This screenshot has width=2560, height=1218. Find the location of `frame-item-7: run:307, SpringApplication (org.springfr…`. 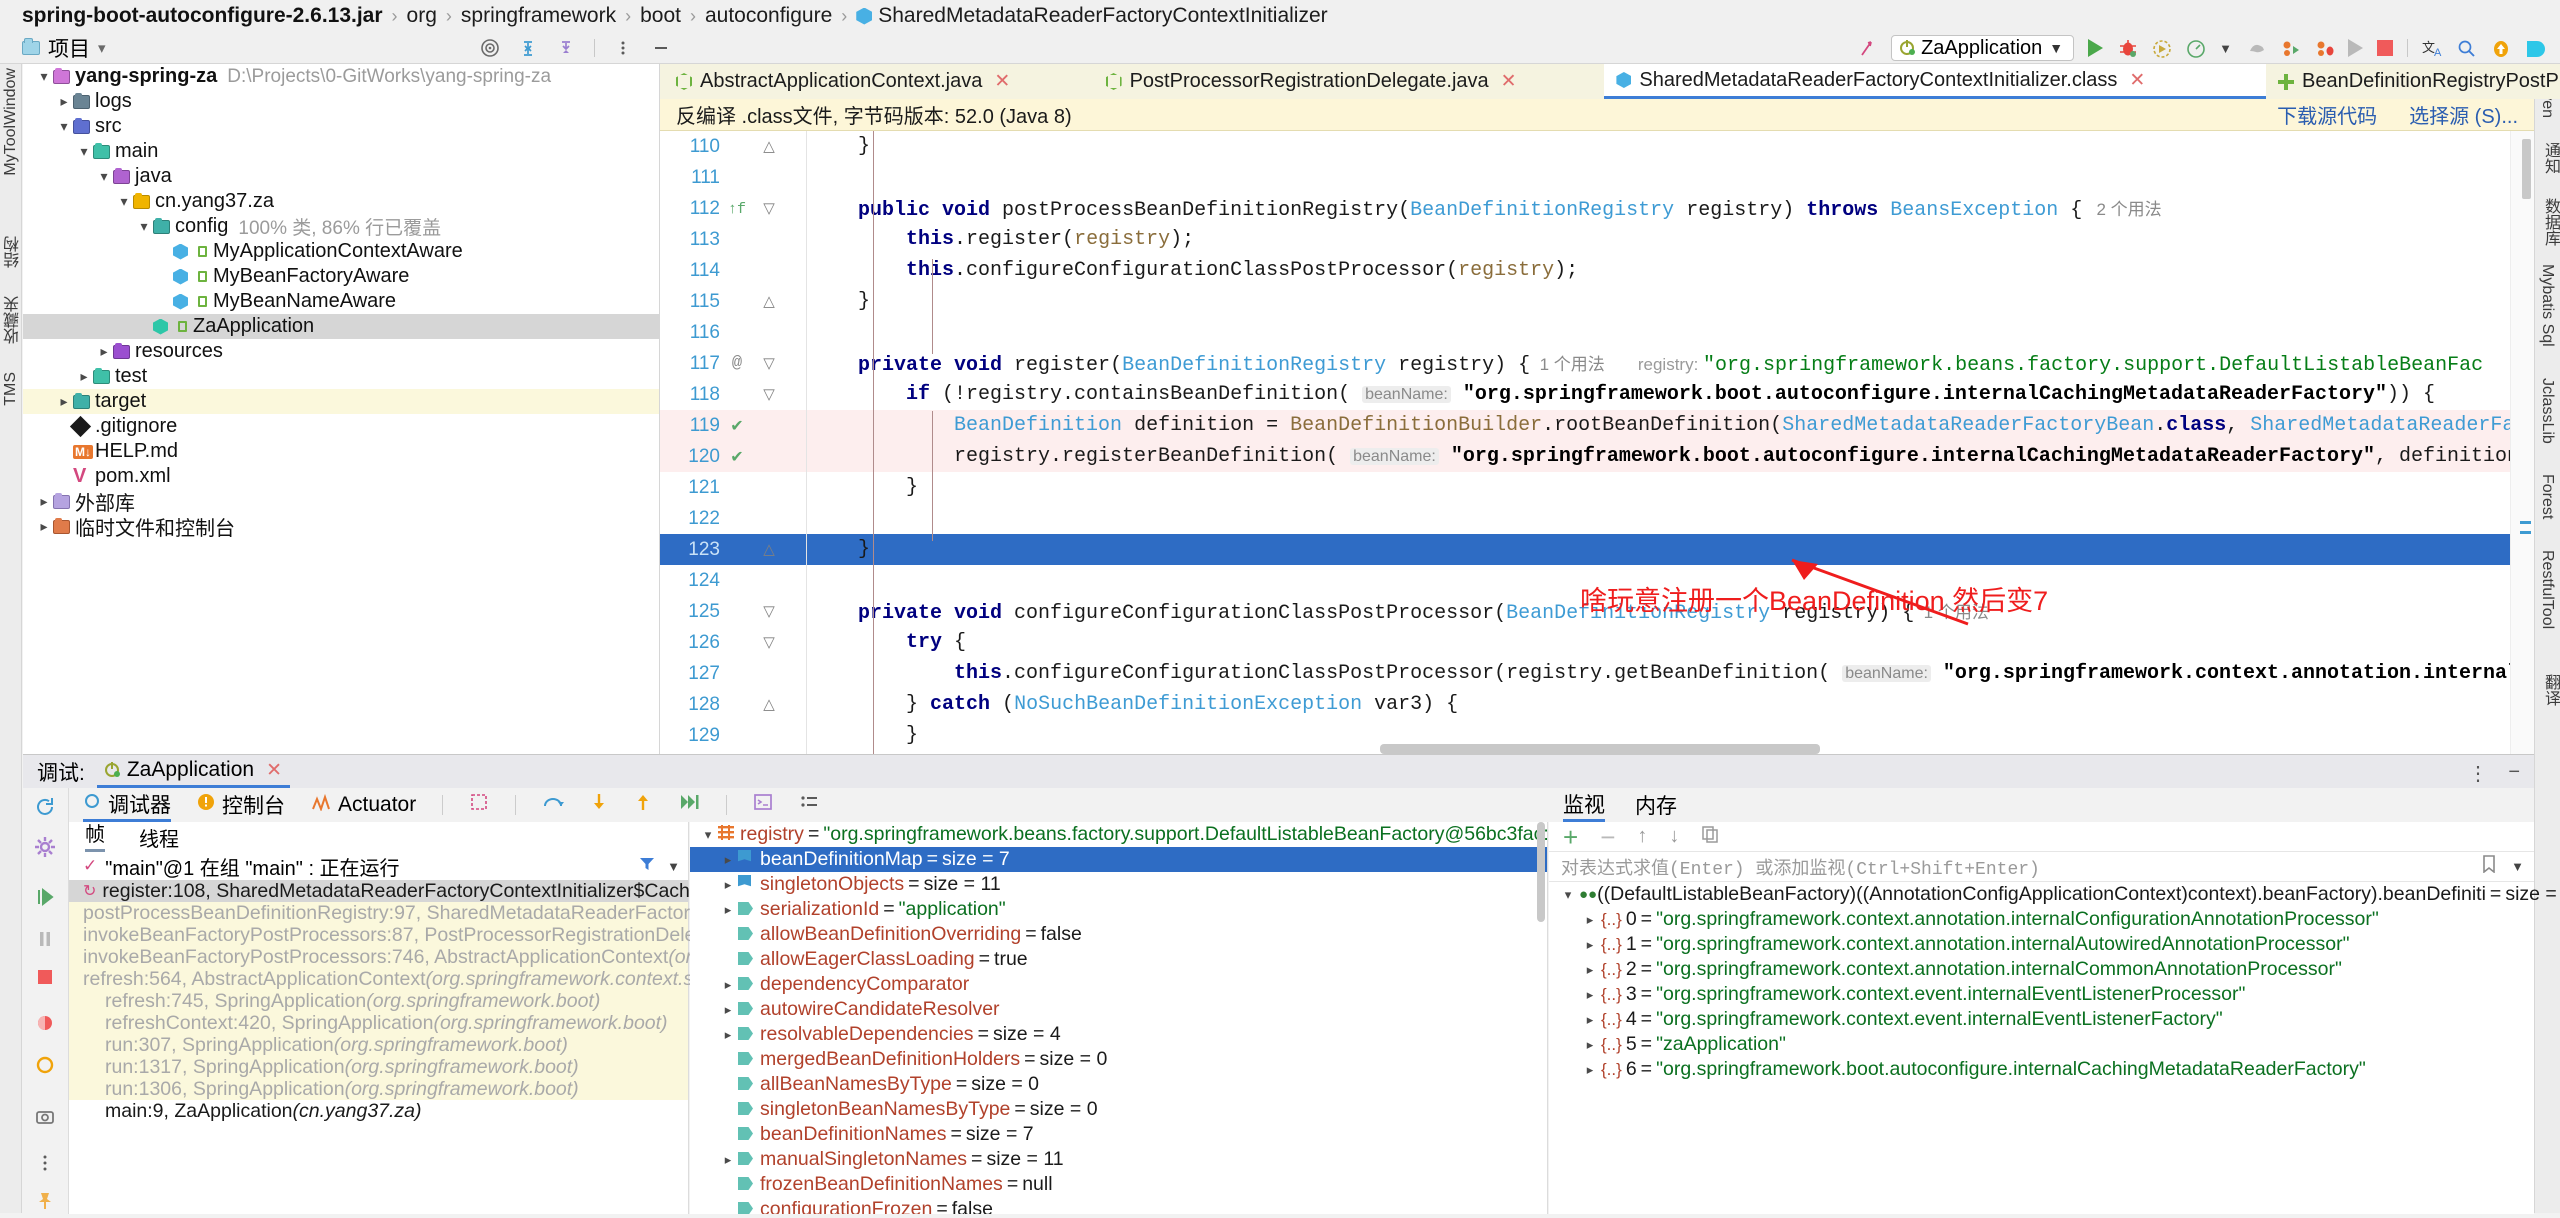

frame-item-7: run:307, SpringApplication (org.springfr… is located at coordinates (378, 1045).